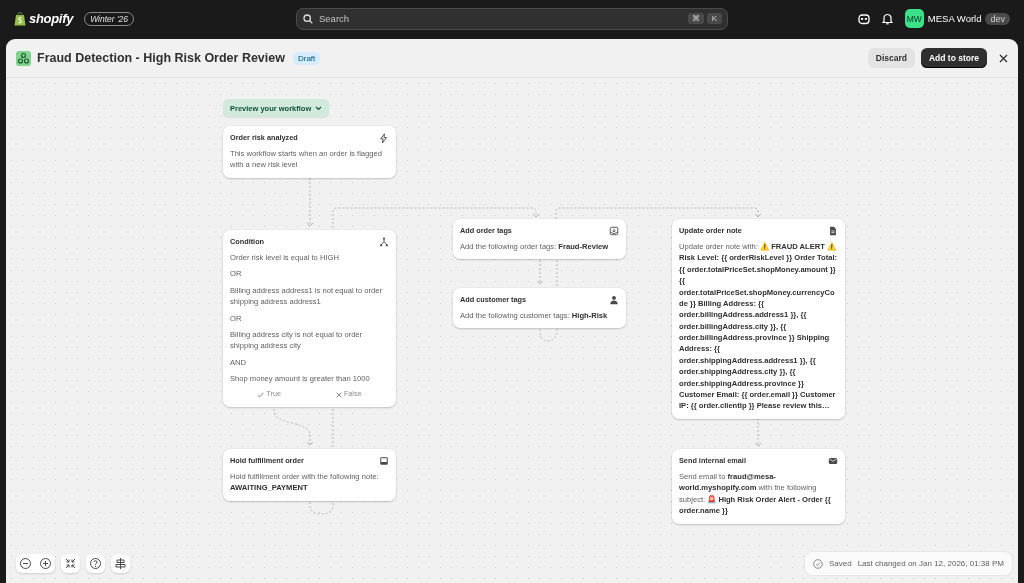 The image size is (1024, 583). What do you see at coordinates (308, 18) in the screenshot?
I see `search-icon` at bounding box center [308, 18].